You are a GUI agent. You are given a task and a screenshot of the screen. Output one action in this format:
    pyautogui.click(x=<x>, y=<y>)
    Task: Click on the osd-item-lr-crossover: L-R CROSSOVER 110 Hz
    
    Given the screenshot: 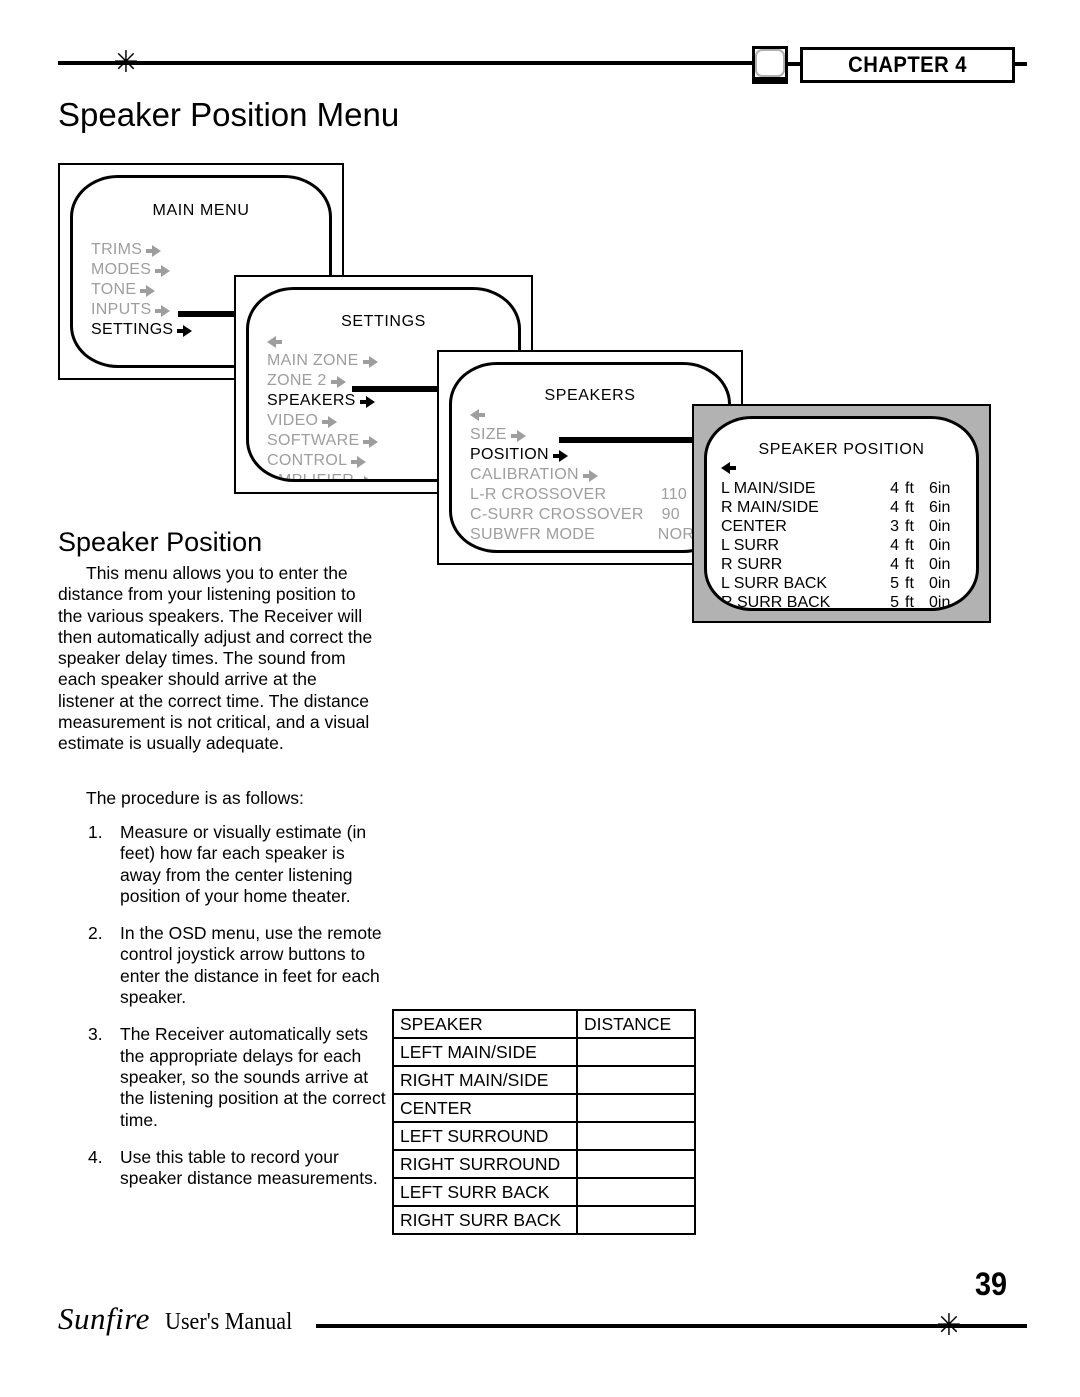 What is the action you would take?
    pyautogui.click(x=595, y=495)
    